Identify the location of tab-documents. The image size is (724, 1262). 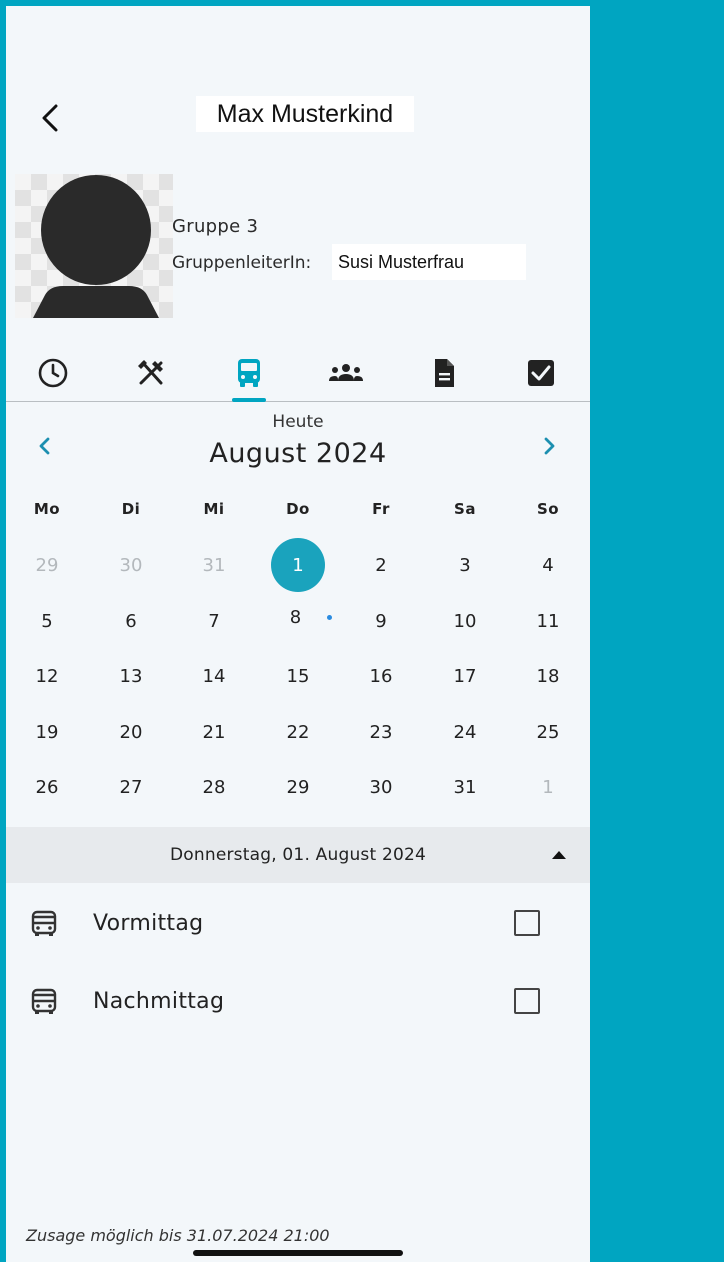
(444, 374).